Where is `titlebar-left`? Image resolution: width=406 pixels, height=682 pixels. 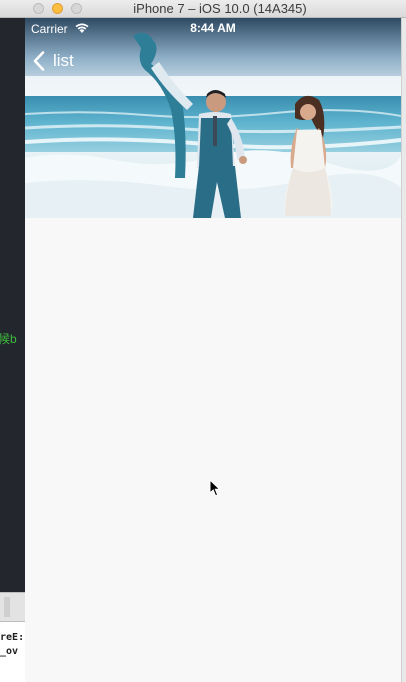
titlebar-left is located at coordinates (12, 9).